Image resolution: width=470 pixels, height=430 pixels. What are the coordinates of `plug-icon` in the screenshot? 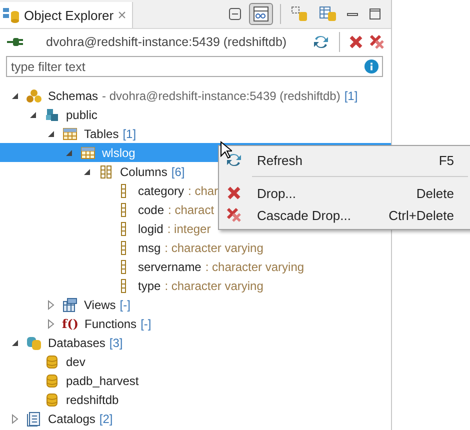 It's located at (15, 42).